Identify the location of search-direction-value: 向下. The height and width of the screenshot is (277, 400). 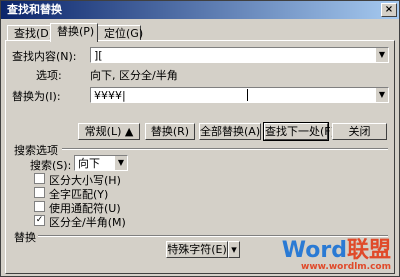
(89, 163).